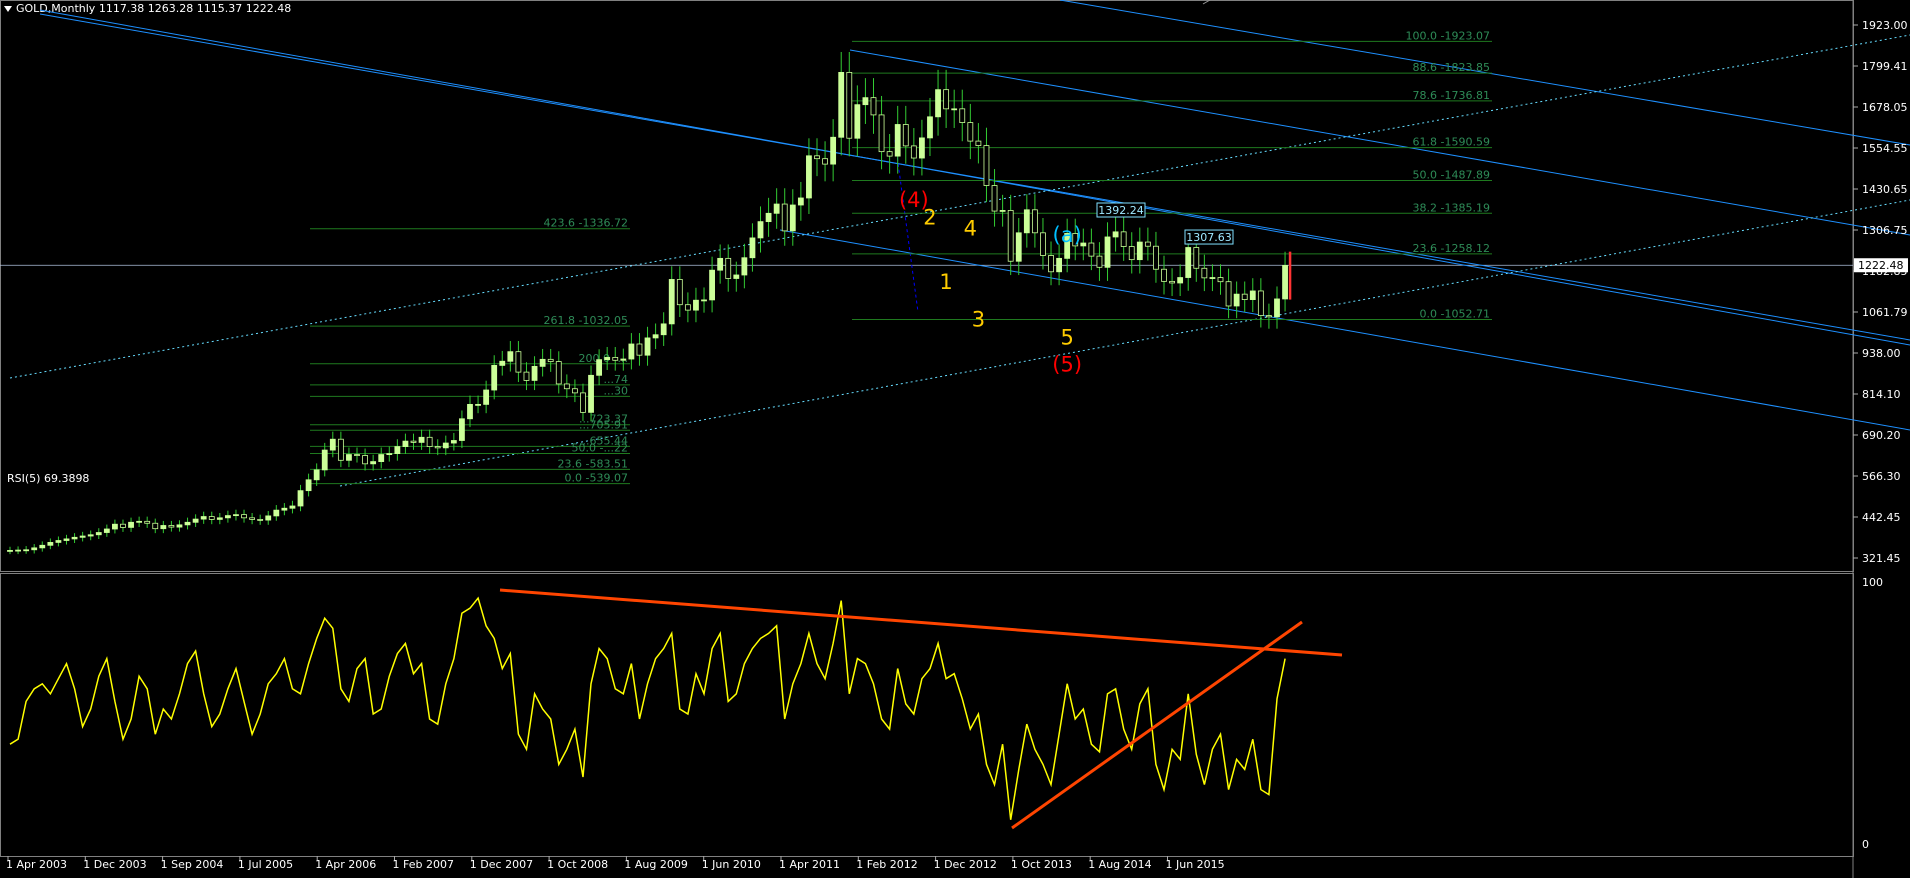 This screenshot has height=878, width=1910. I want to click on fib-upper-label: 50.0 -1487.89, so click(1451, 174).